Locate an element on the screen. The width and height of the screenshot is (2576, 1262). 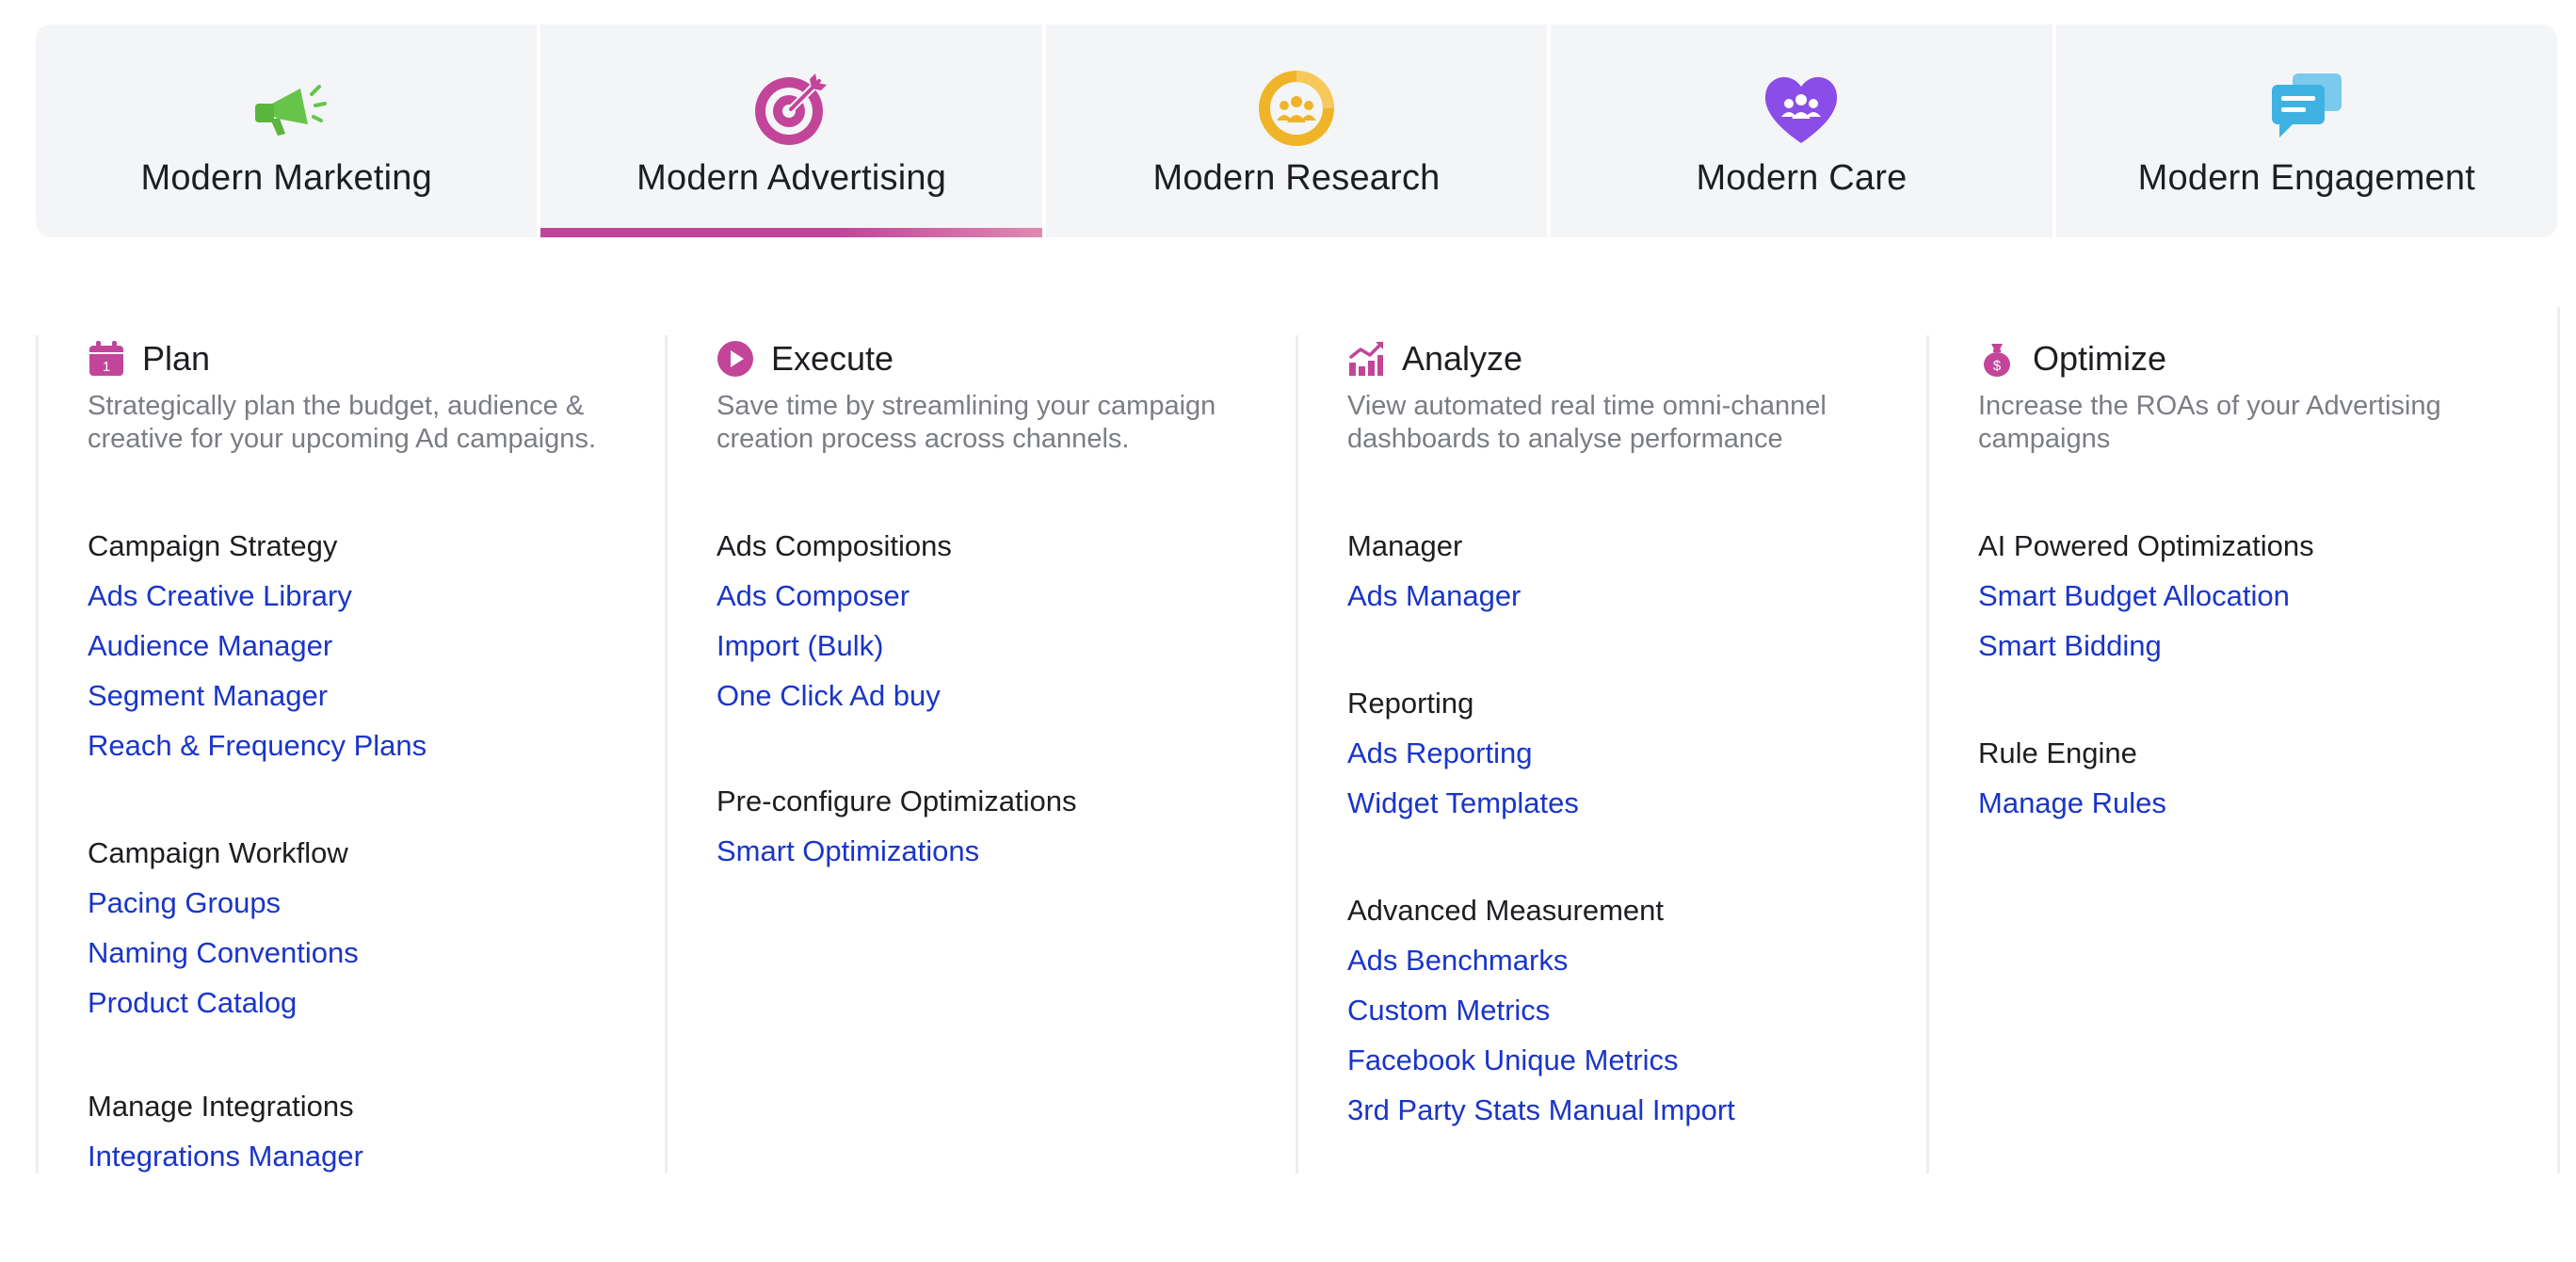
tab-modern-advertising: Modern Advertising is located at coordinates (791, 130).